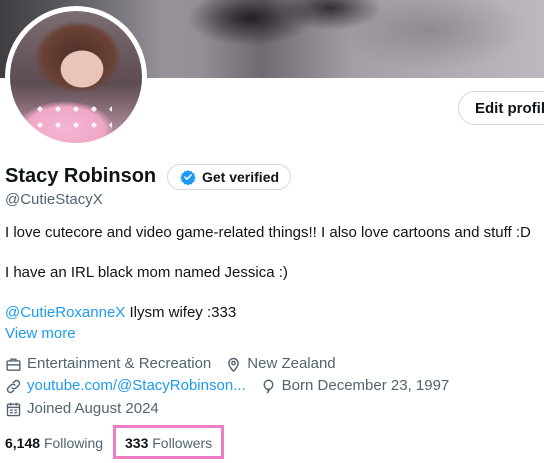 This screenshot has height=463, width=544. Describe the element at coordinates (234, 364) in the screenshot. I see `location-pin-icon` at that location.